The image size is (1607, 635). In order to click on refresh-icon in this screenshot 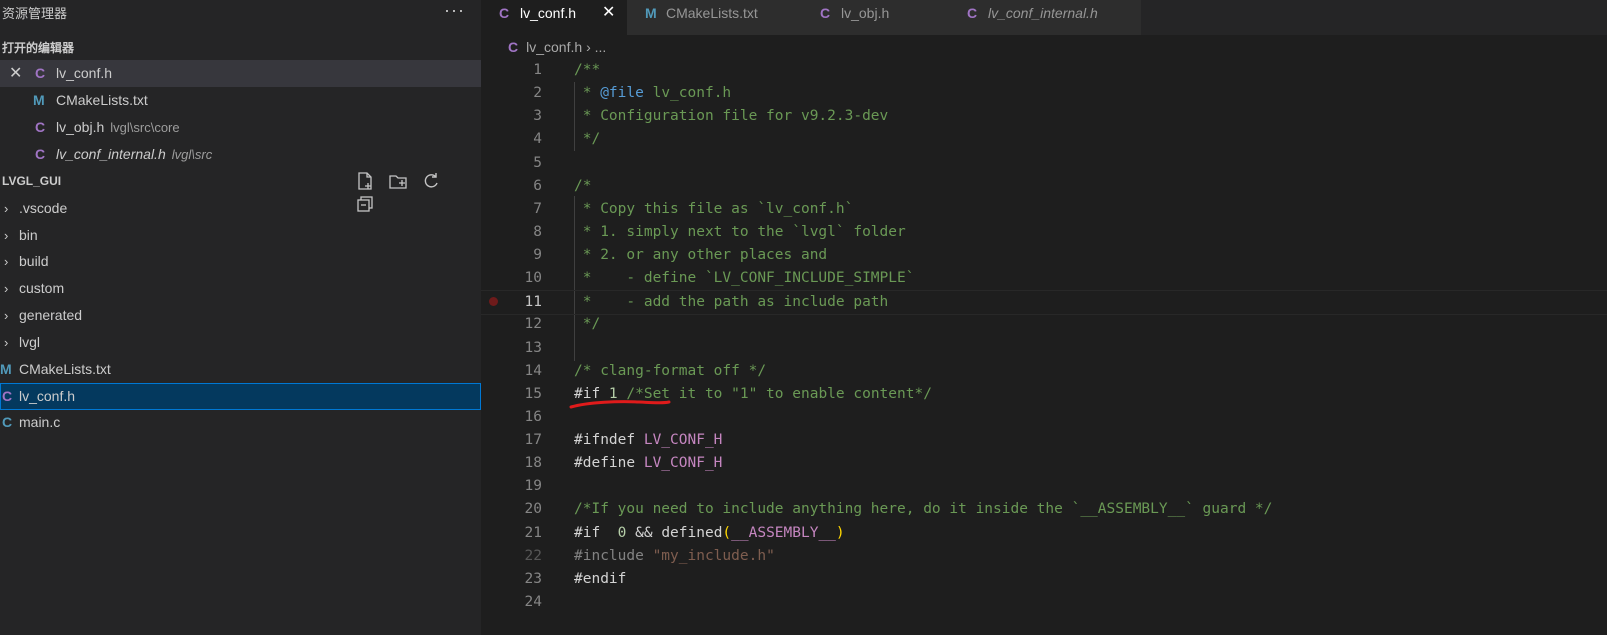, I will do `click(431, 181)`.